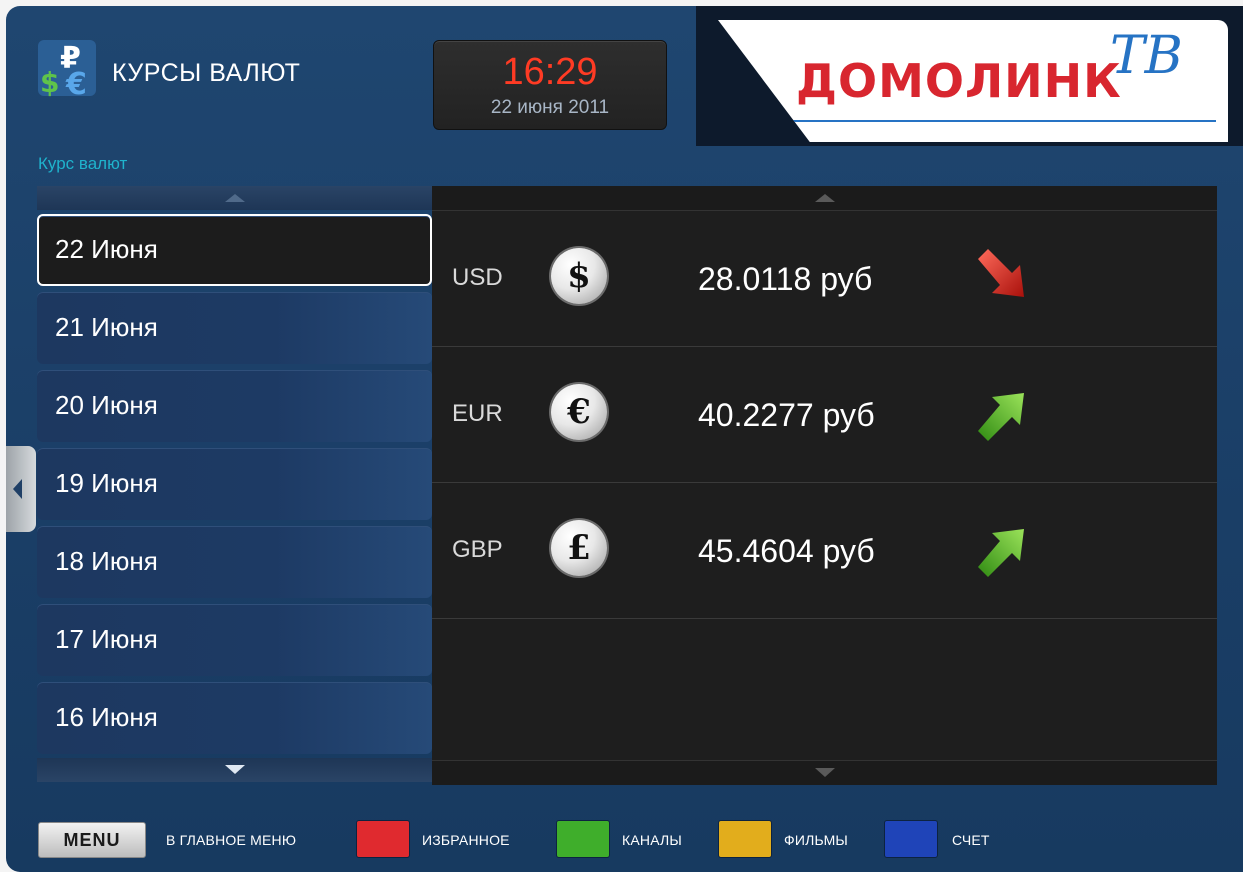  I want to click on euro-coin-icon: €, so click(579, 412).